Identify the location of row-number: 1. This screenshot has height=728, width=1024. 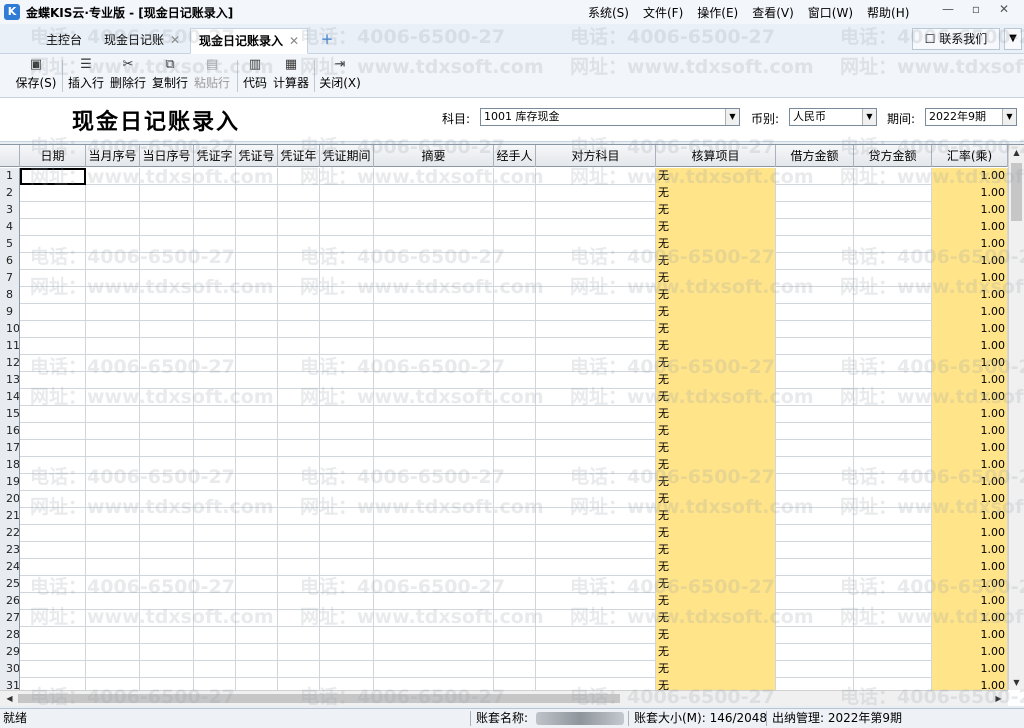
(10, 176).